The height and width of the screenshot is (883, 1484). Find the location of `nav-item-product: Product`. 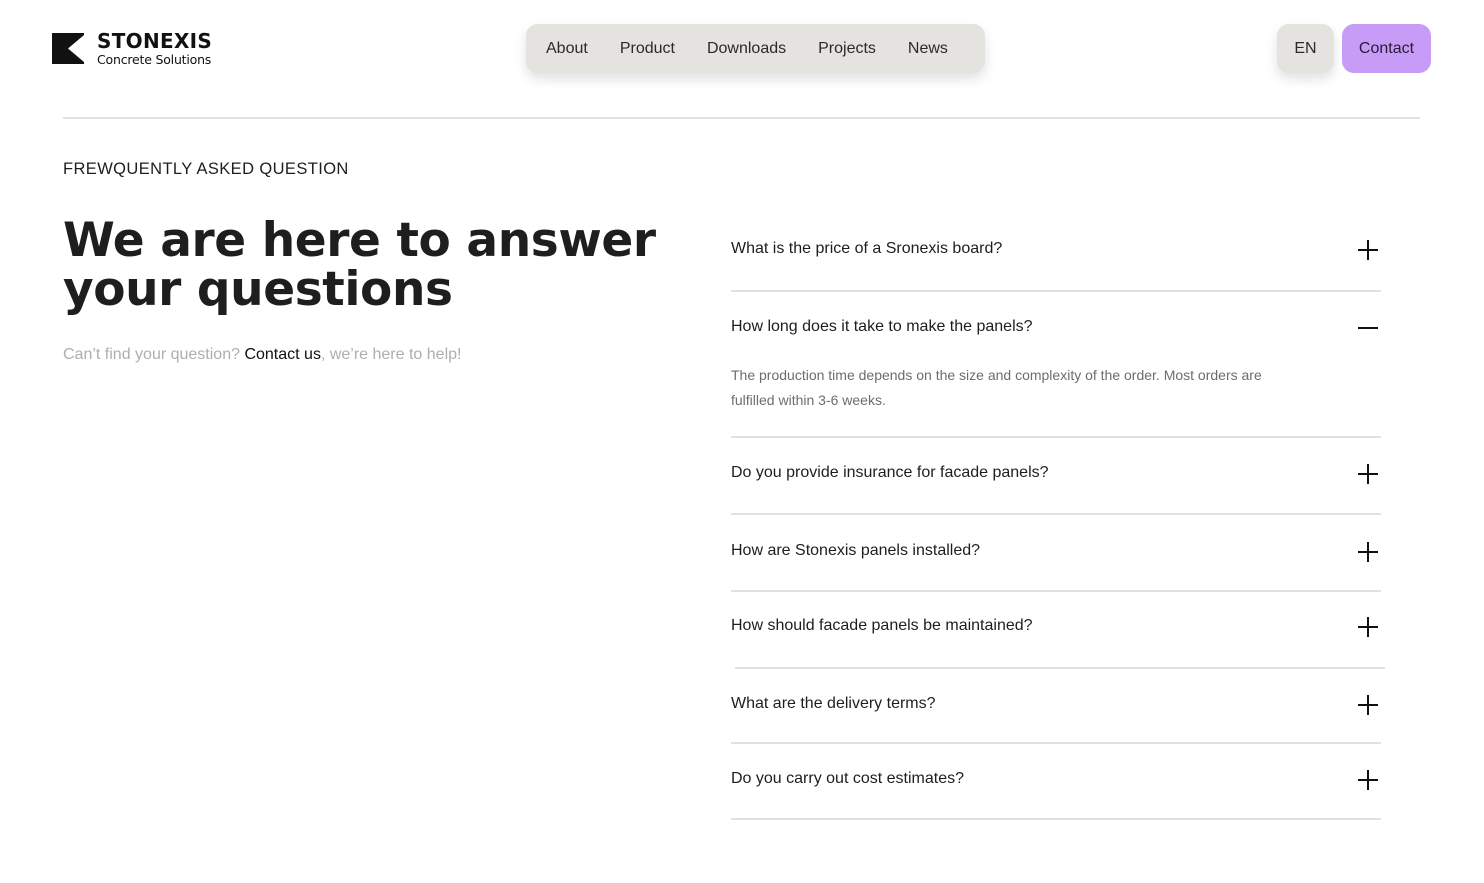

nav-item-product: Product is located at coordinates (647, 49).